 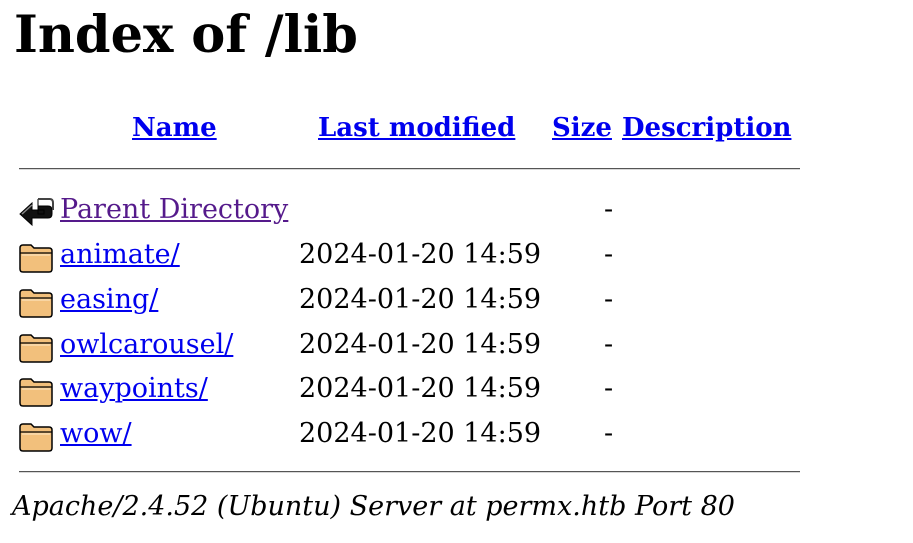 I want to click on entry-link: easing/, so click(x=109, y=300).